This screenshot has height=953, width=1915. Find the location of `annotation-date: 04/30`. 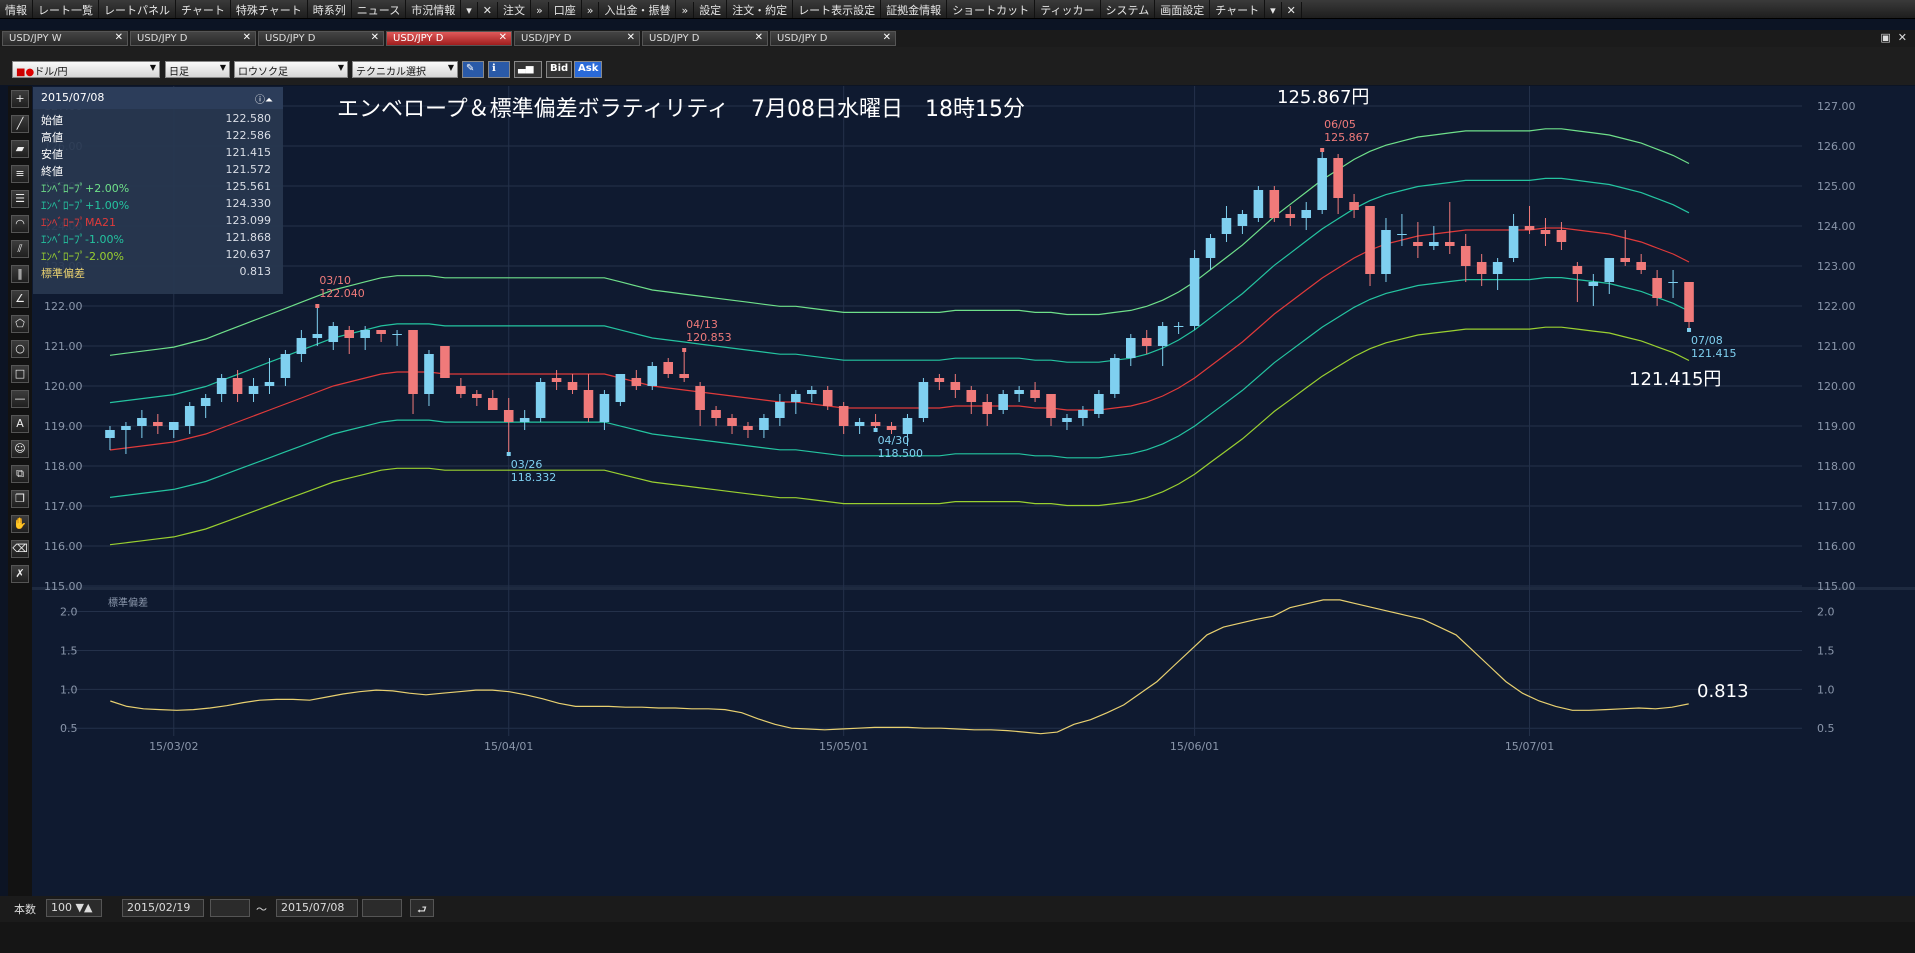

annotation-date: 04/30 is located at coordinates (894, 440).